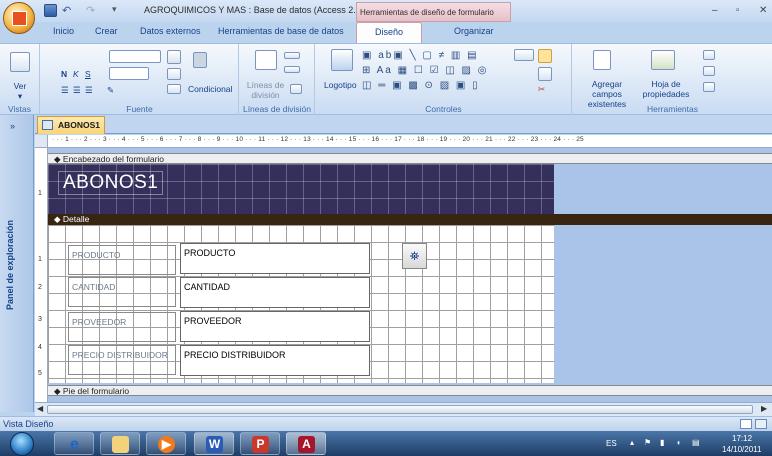 Image resolution: width=772 pixels, height=456 pixels. I want to click on scroll-thumb, so click(400, 409).